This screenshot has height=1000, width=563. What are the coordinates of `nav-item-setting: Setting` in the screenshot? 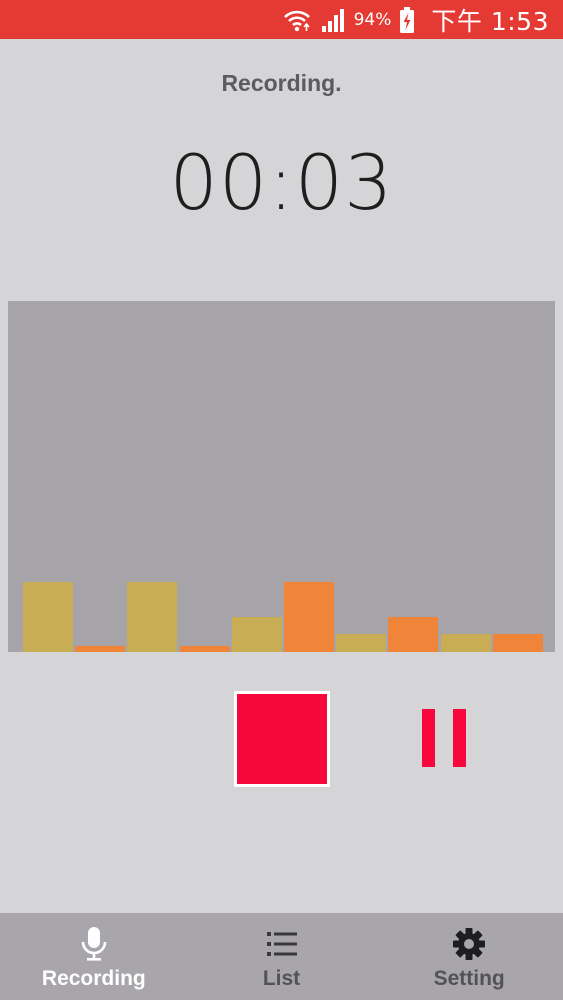 It's located at (469, 956).